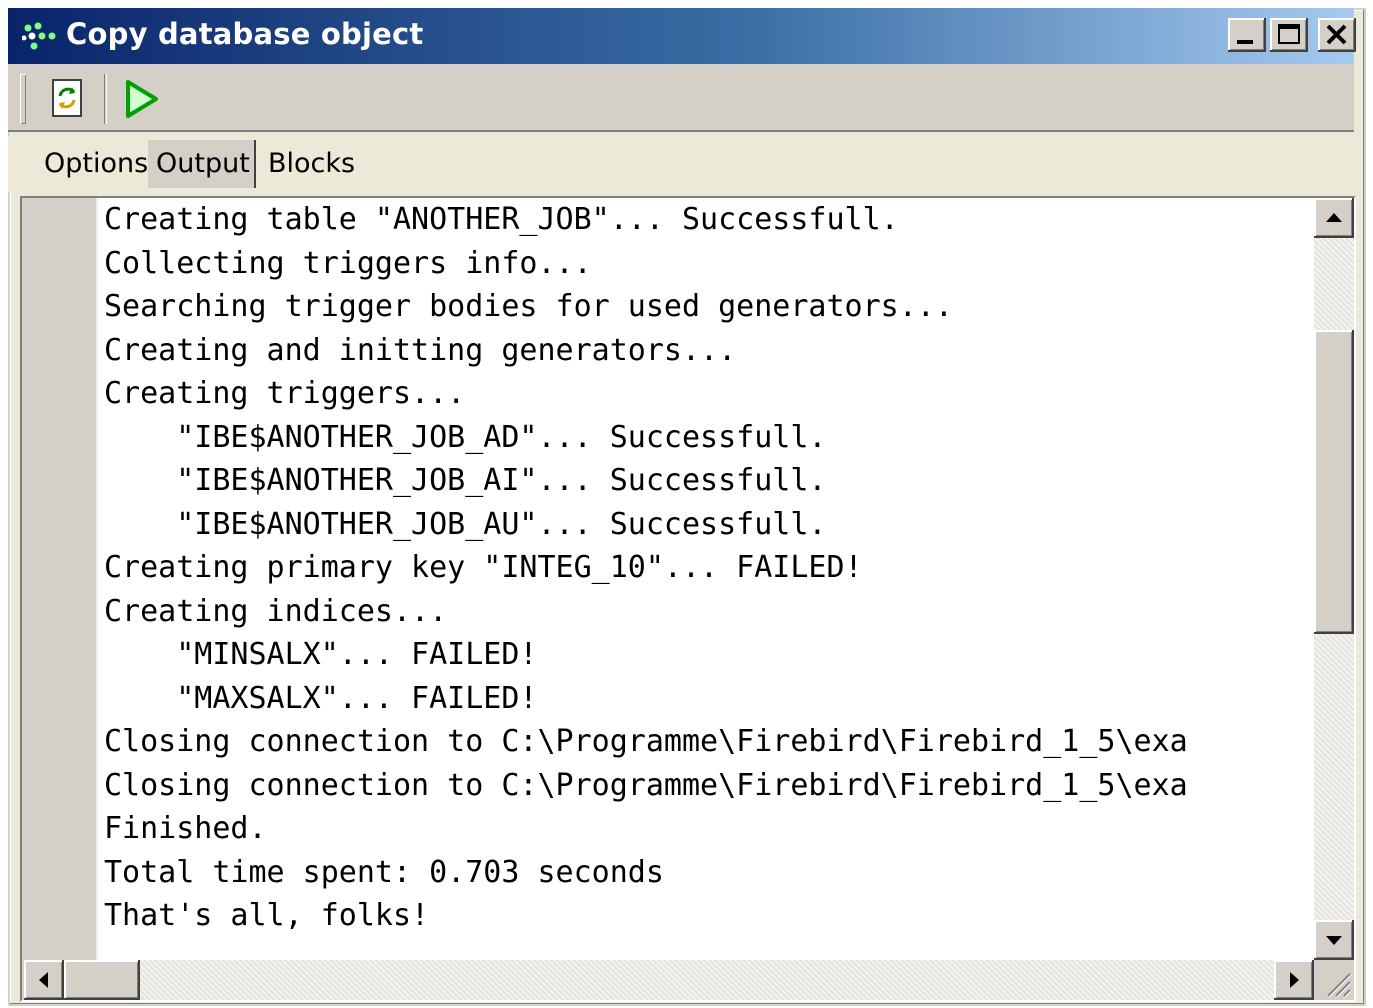 This screenshot has height=1008, width=1373. I want to click on tab-output: Output, so click(202, 164).